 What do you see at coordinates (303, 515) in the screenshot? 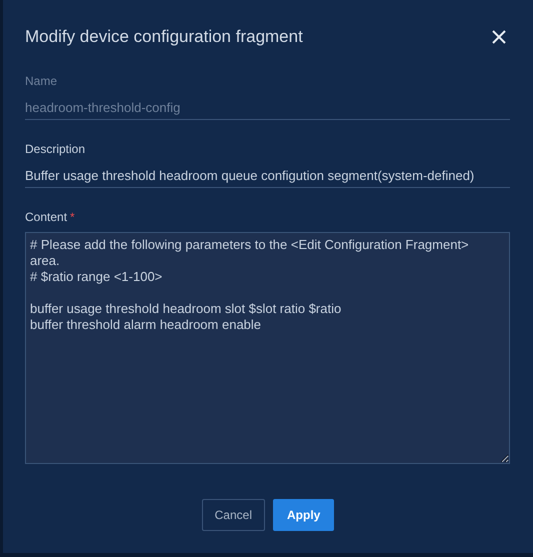
I see `apply-button: Apply` at bounding box center [303, 515].